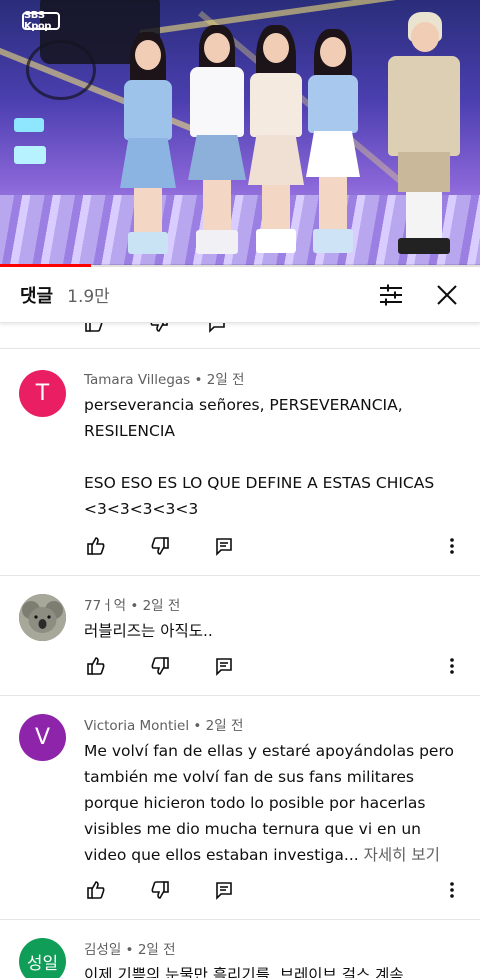 Image resolution: width=480 pixels, height=978 pixels. What do you see at coordinates (137, 380) in the screenshot?
I see `comment-author: Tamara Villegas` at bounding box center [137, 380].